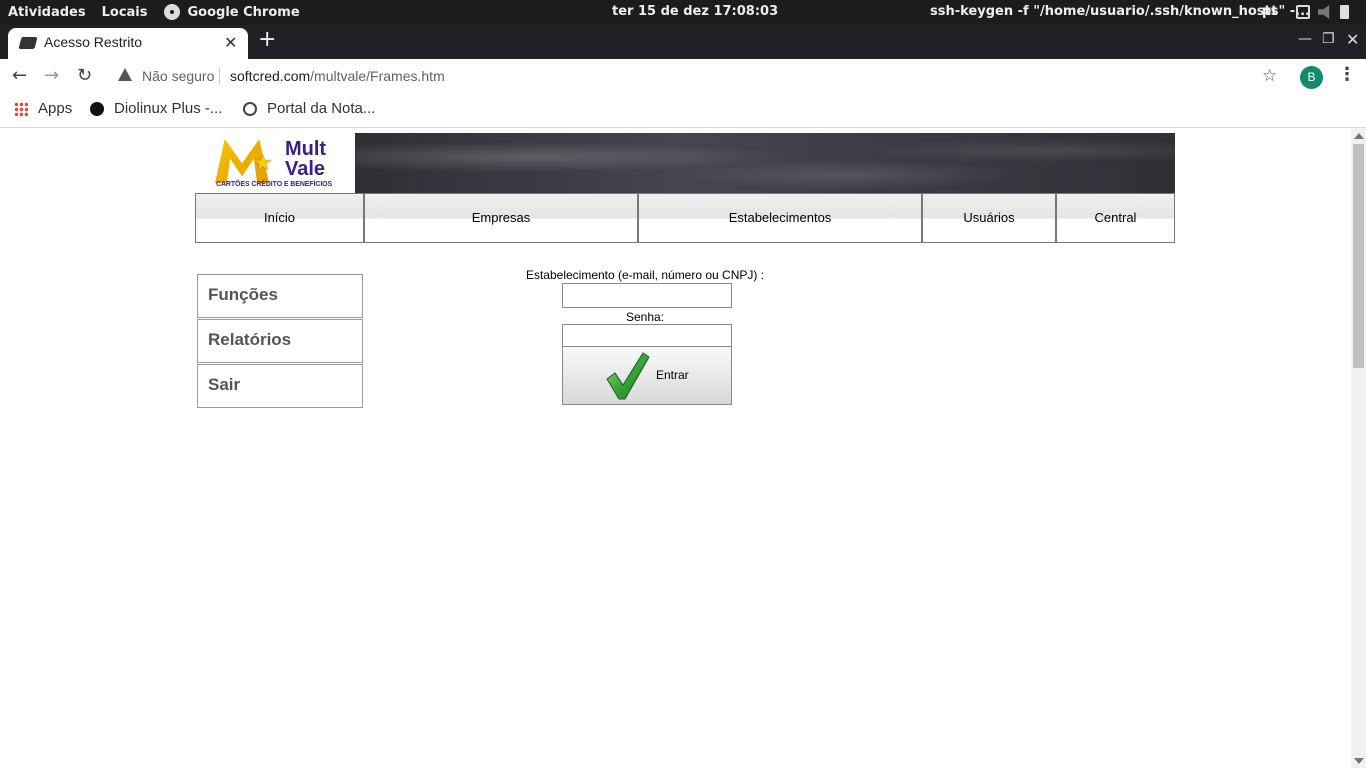  I want to click on side-menu: Funções Relatórios Sair, so click(280, 341).